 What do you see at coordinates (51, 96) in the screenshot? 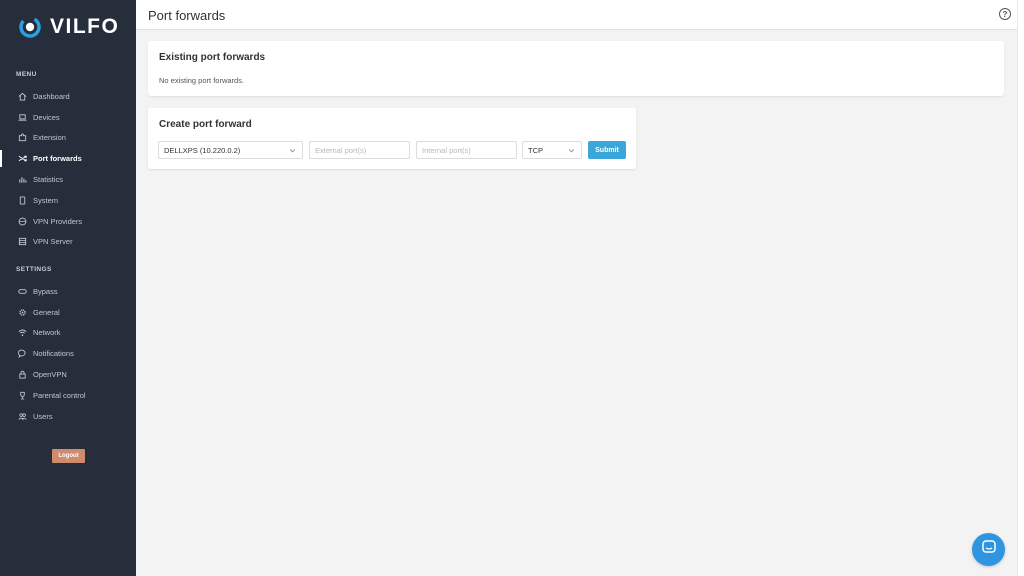
I see `sidebar-item-label: Dashboard` at bounding box center [51, 96].